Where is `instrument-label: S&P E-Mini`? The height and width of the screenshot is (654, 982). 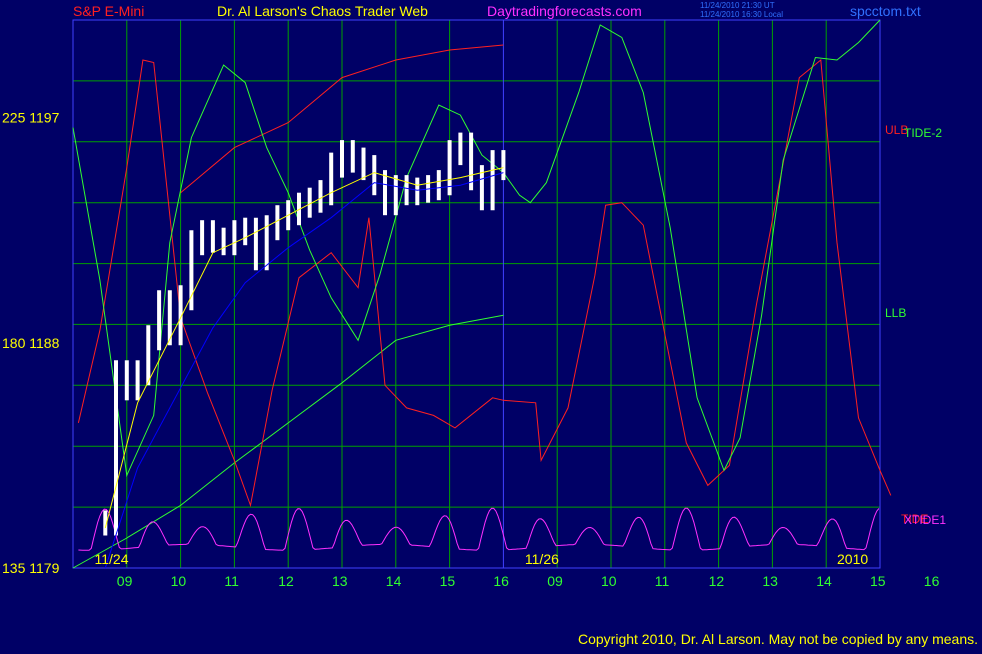
instrument-label: S&P E-Mini is located at coordinates (108, 11).